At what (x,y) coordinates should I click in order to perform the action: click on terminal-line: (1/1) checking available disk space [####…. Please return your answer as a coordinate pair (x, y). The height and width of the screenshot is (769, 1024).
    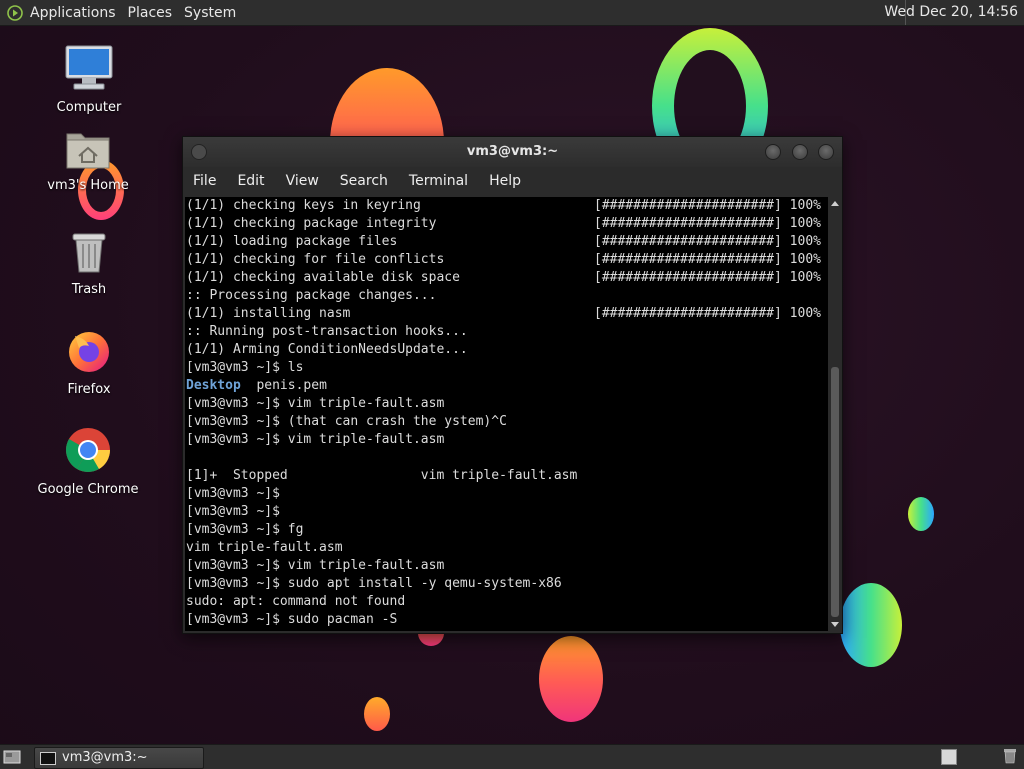
    Looking at the image, I should click on (506, 278).